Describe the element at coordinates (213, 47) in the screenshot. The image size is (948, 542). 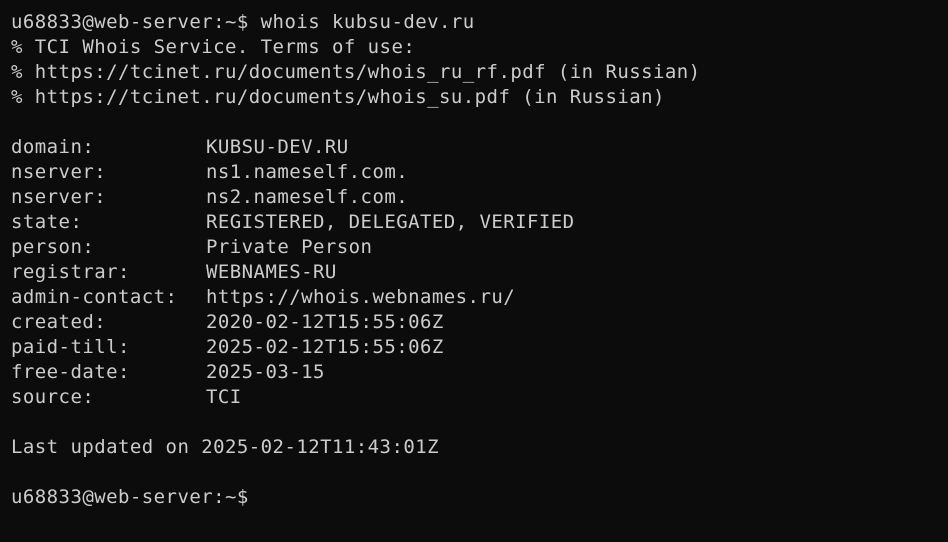
I see `header-line: % TCI Whois Service. Terms of use:` at that location.